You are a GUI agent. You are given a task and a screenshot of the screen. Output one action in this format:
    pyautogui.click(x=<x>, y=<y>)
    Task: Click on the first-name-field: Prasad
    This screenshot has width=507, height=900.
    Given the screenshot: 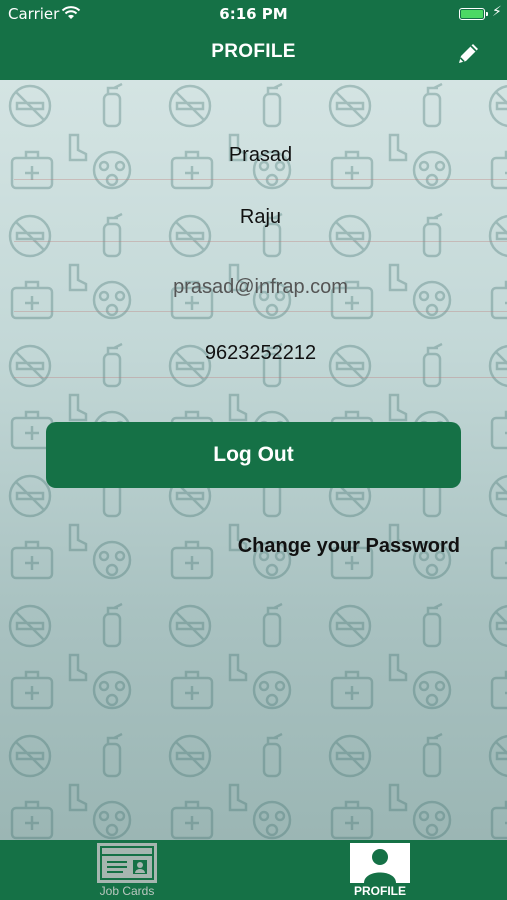 What is the action you would take?
    pyautogui.click(x=260, y=155)
    